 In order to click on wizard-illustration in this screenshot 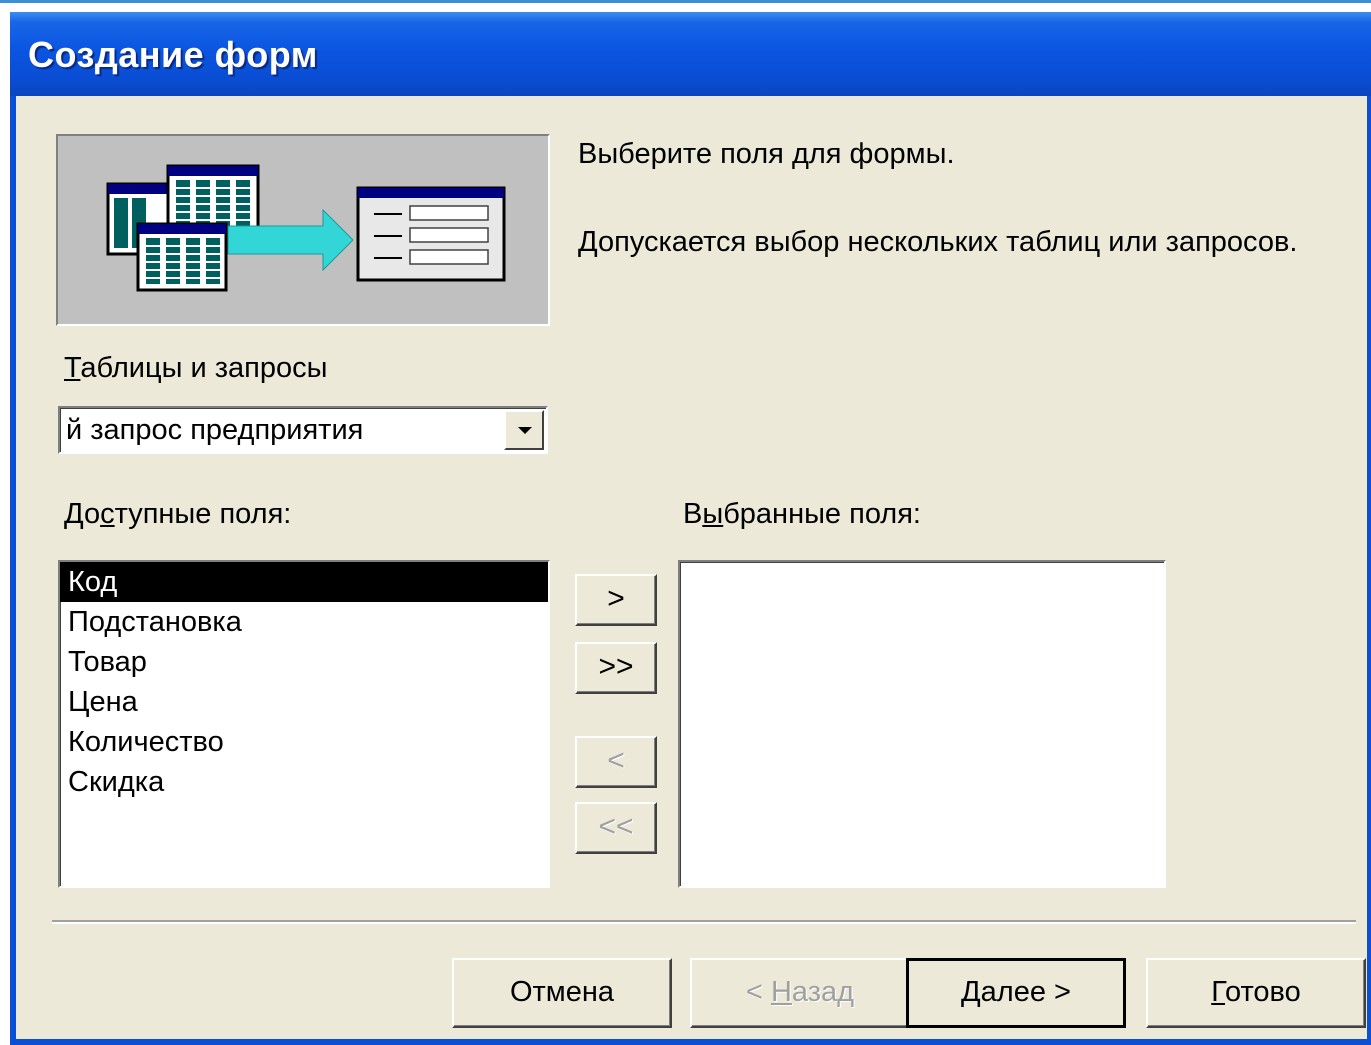, I will do `click(303, 230)`.